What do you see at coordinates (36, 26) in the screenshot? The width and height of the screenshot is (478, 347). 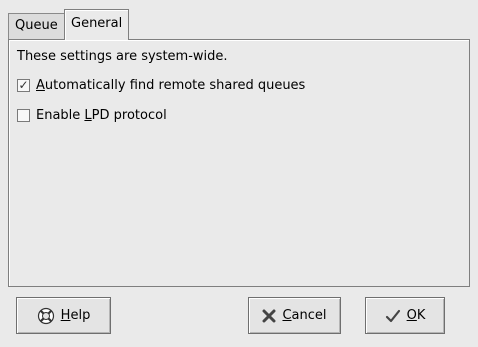 I see `tab-queue: Queue` at bounding box center [36, 26].